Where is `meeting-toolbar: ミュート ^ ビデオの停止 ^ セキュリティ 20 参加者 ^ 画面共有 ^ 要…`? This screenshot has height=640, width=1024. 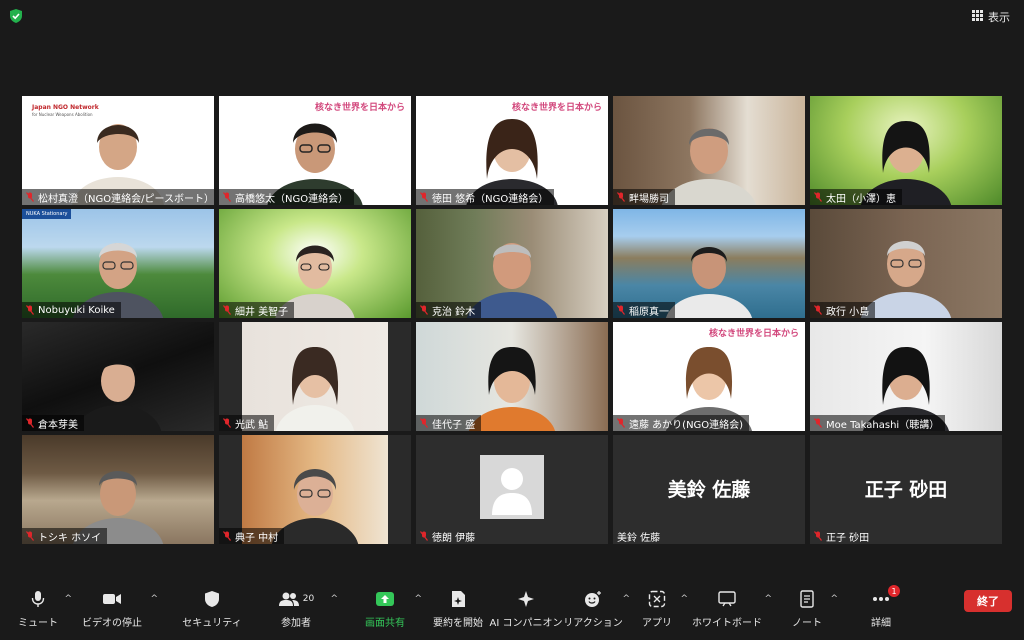
meeting-toolbar: ミュート ^ ビデオの停止 ^ セキュリティ 20 参加者 ^ 画面共有 ^ 要… is located at coordinates (512, 611).